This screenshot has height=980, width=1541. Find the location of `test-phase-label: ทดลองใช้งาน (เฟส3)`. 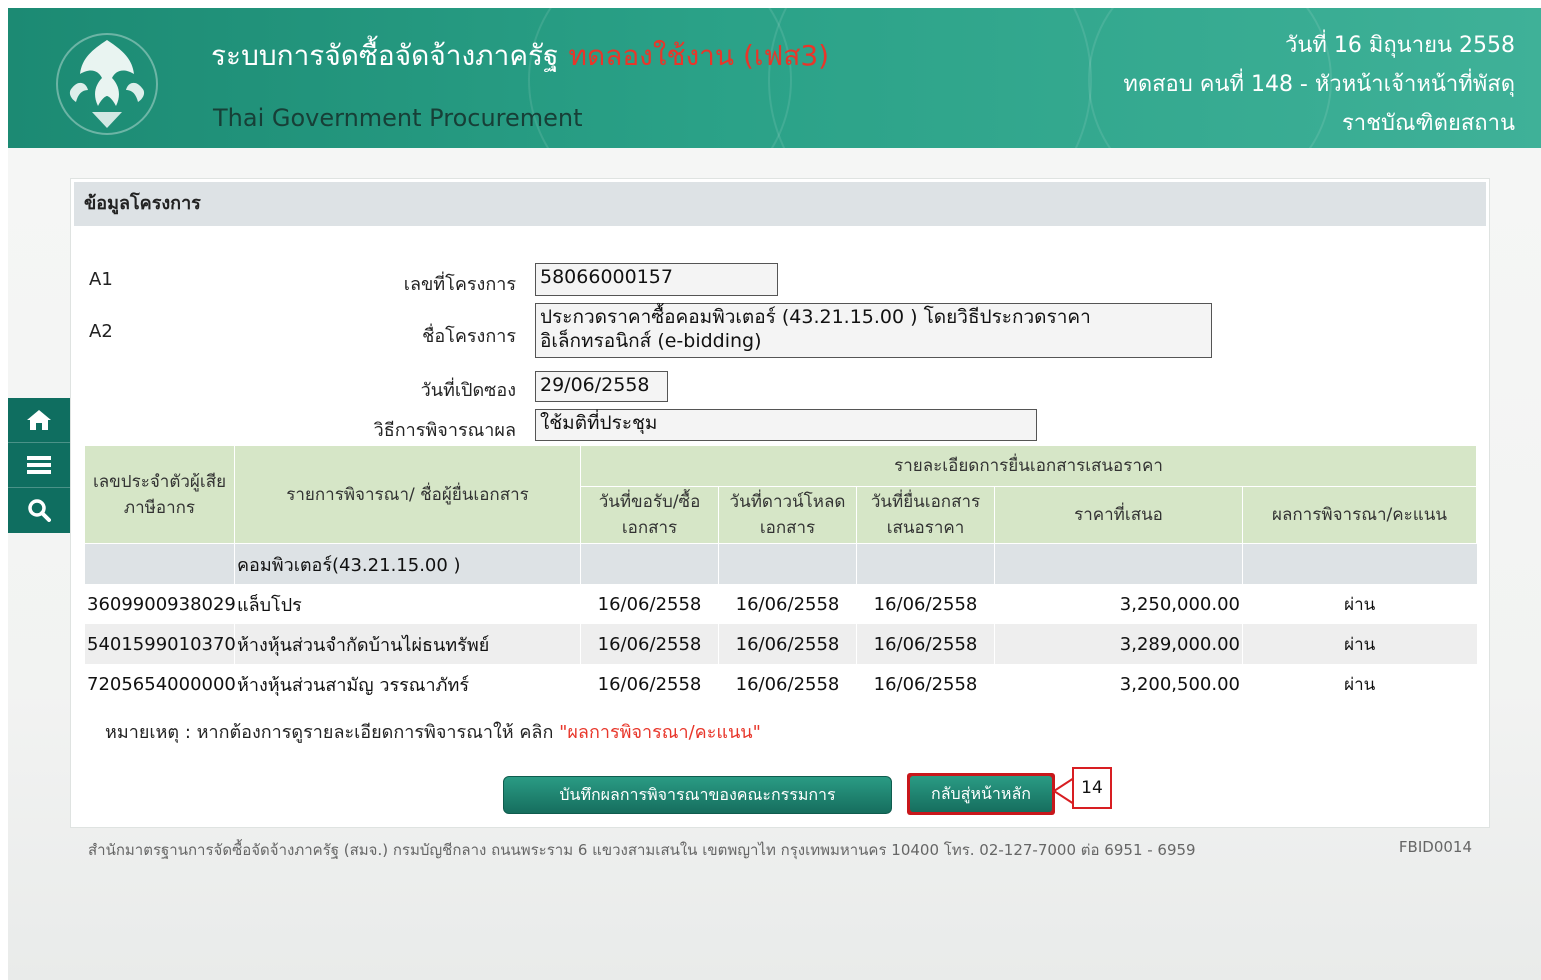

test-phase-label: ทดลองใช้งาน (เฟส3) is located at coordinates (699, 55).